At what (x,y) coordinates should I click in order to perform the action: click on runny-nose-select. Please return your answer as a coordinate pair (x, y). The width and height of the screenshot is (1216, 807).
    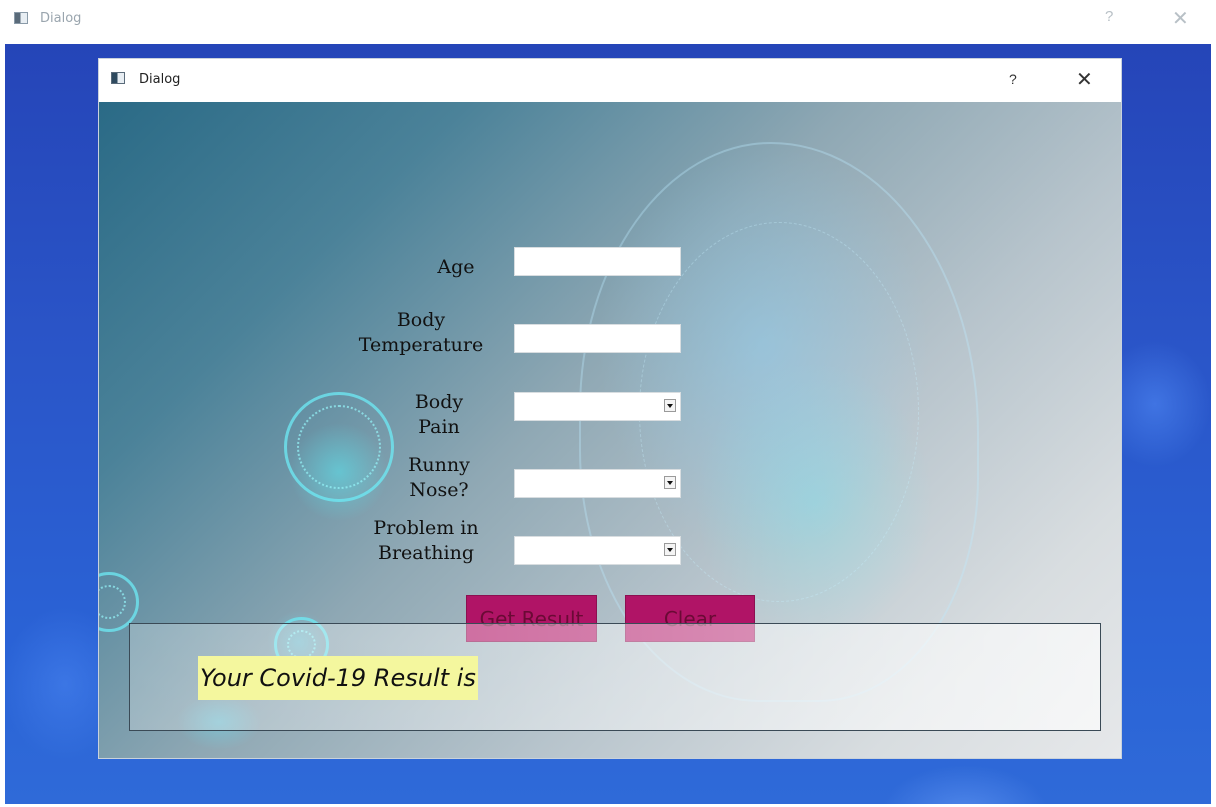
    Looking at the image, I should click on (597, 483).